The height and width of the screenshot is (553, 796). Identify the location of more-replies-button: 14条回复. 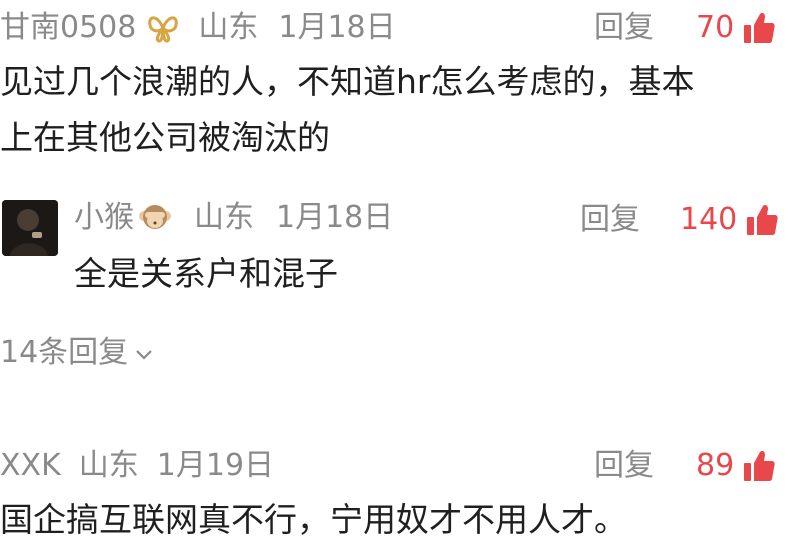
(77, 353).